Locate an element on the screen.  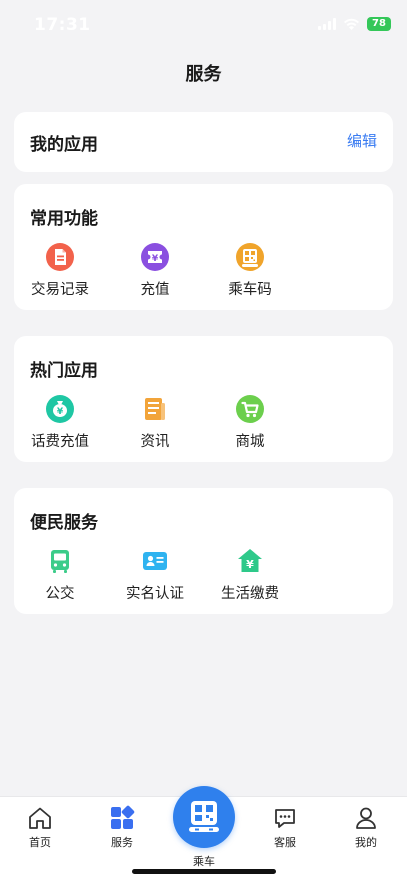
ride-button is located at coordinates (204, 817).